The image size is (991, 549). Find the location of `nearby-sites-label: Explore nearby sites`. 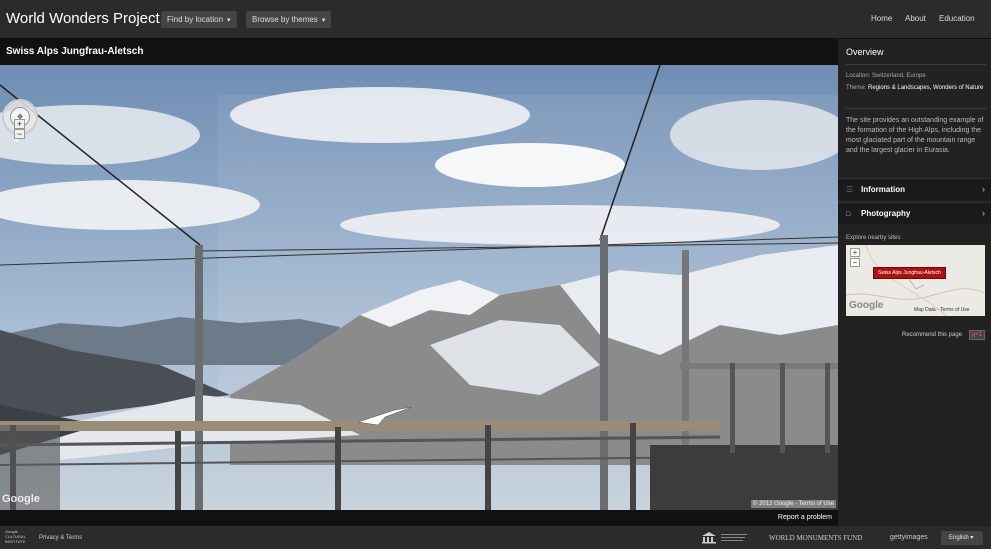

nearby-sites-label: Explore nearby sites is located at coordinates (873, 238).